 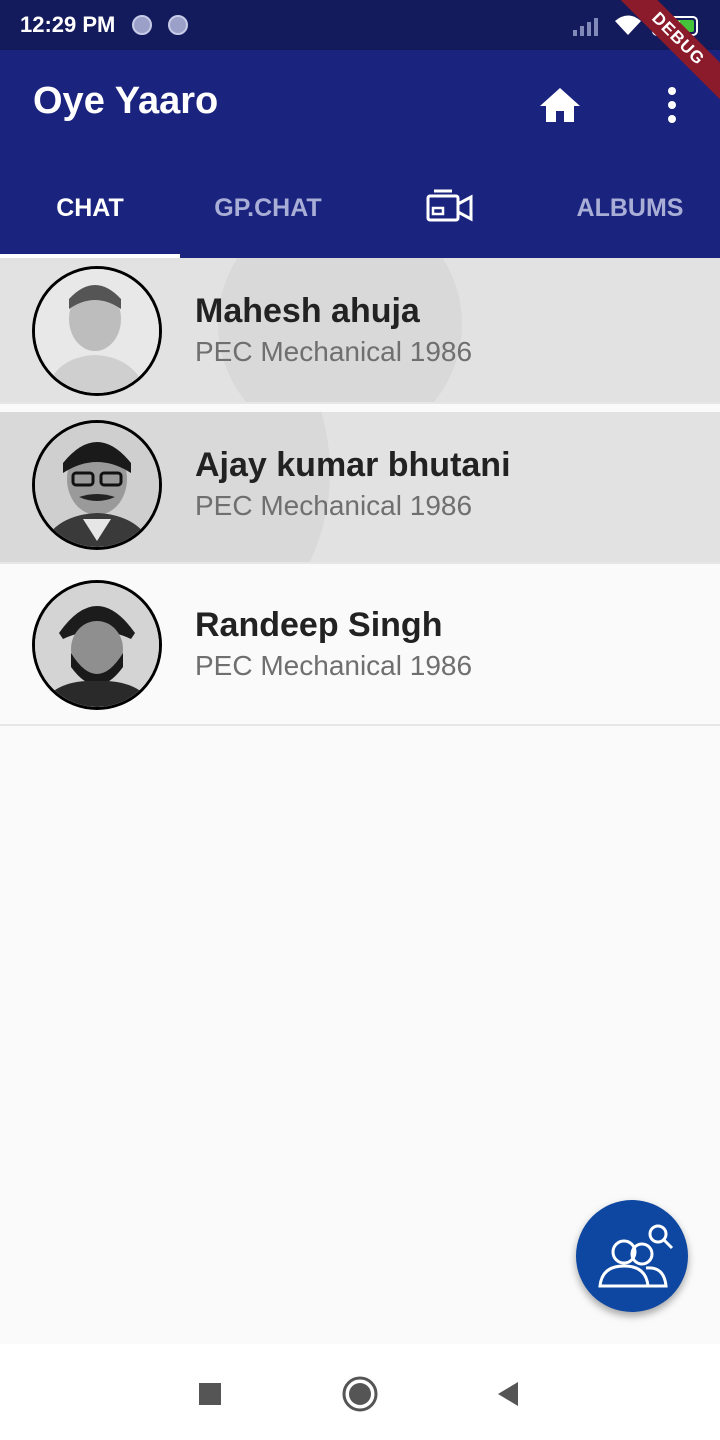 I want to click on battery-icon: 91, so click(x=675, y=26).